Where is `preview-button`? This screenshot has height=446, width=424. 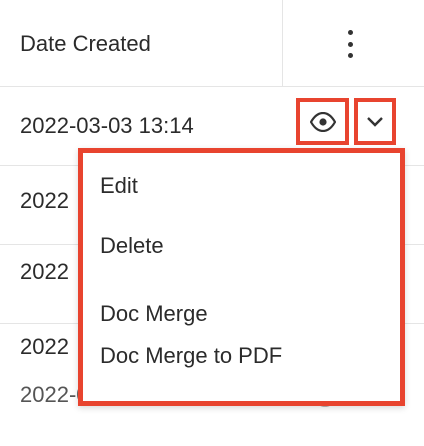
preview-button is located at coordinates (322, 121).